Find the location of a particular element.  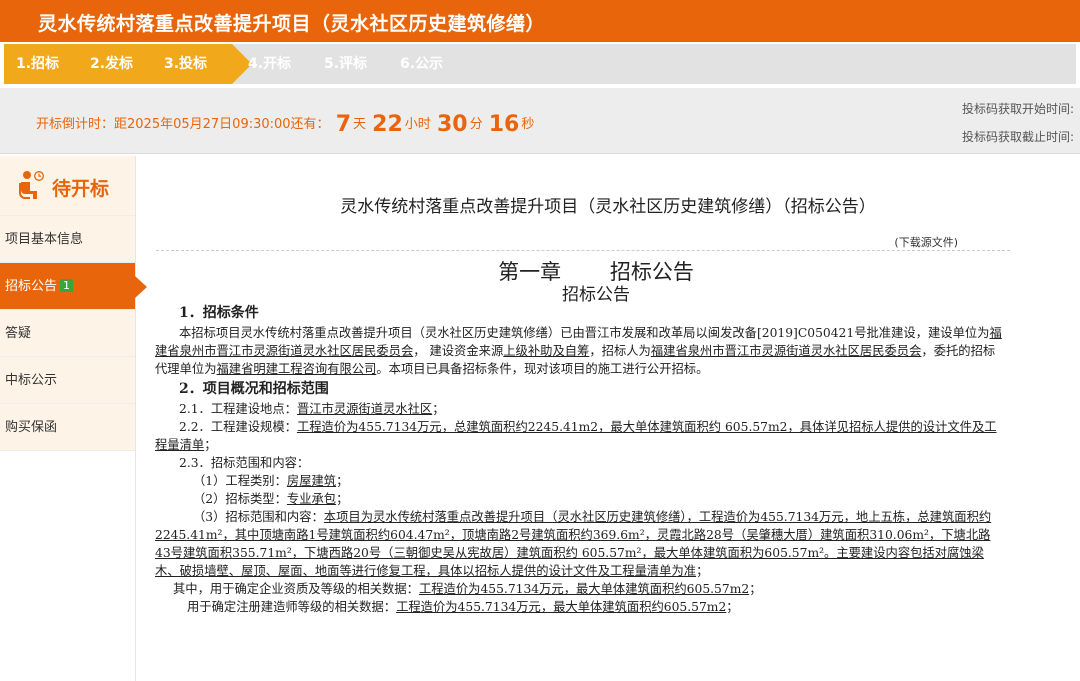

countdown-days: 7 is located at coordinates (343, 124).